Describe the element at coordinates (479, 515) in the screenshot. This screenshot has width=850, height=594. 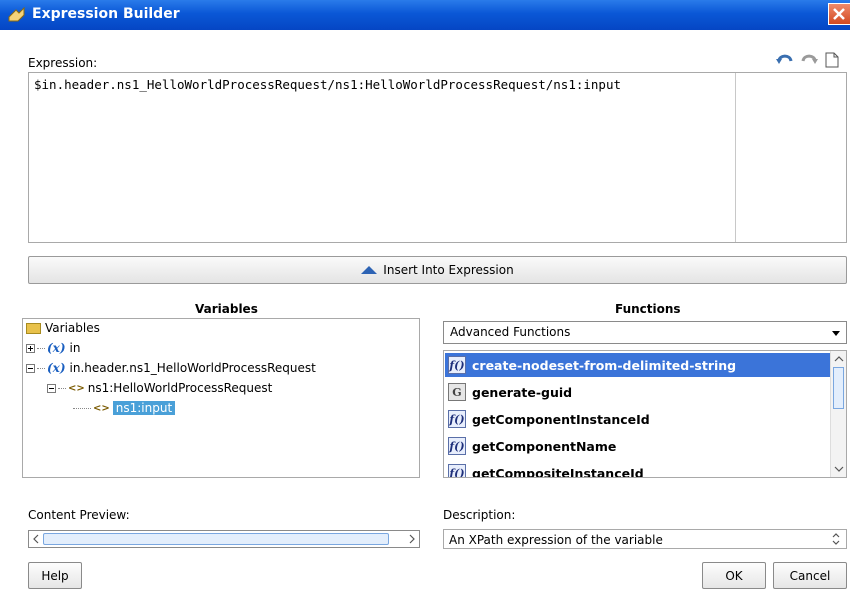
I see `description-label: Description:` at that location.